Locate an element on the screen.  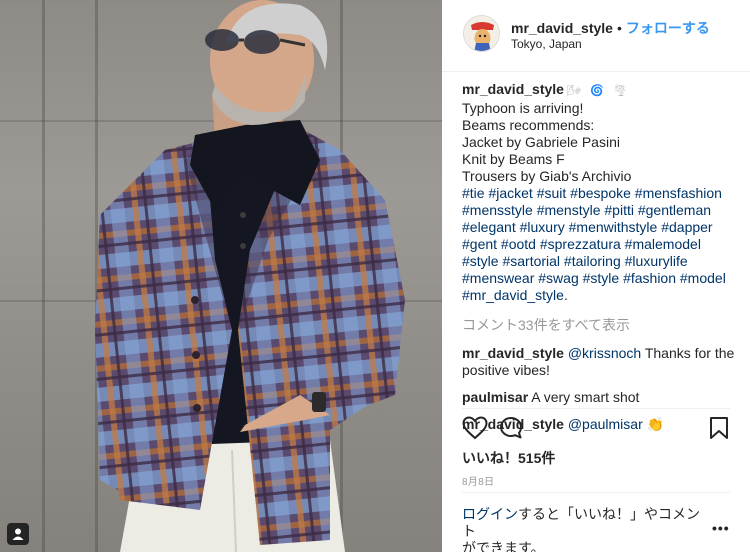
hashtag-line: #mensstyle #menstyle #pitti #gentleman is located at coordinates (603, 210).